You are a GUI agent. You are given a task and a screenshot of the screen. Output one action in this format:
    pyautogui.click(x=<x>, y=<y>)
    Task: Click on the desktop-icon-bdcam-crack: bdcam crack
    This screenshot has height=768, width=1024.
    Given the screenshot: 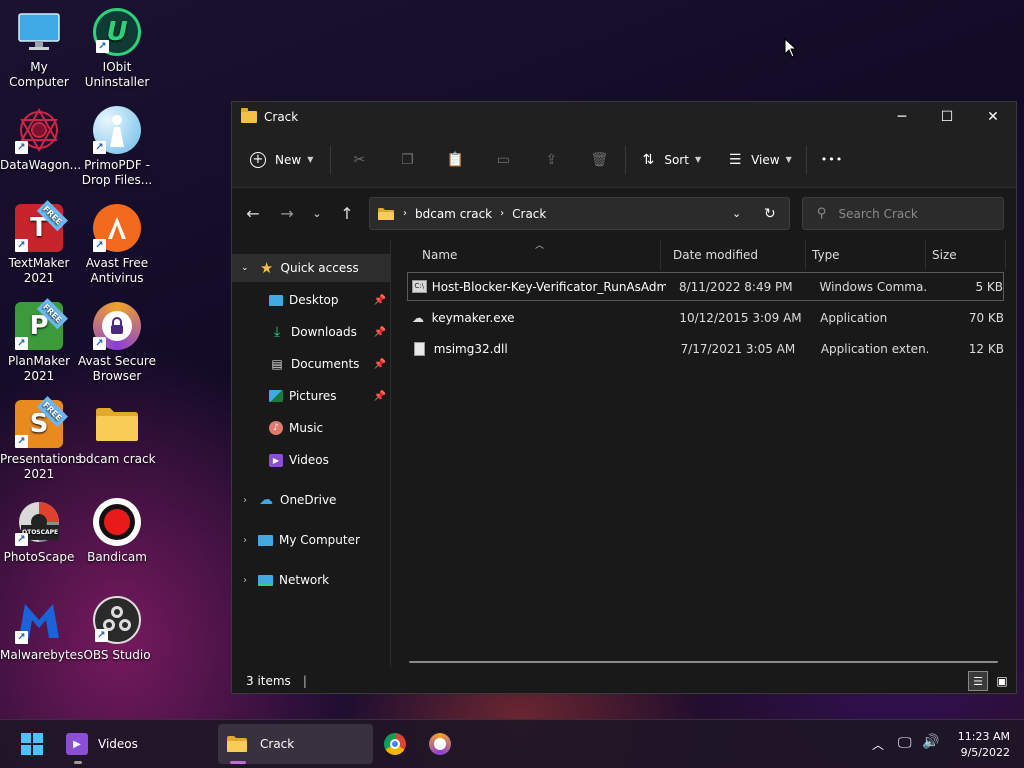 What is the action you would take?
    pyautogui.click(x=117, y=433)
    